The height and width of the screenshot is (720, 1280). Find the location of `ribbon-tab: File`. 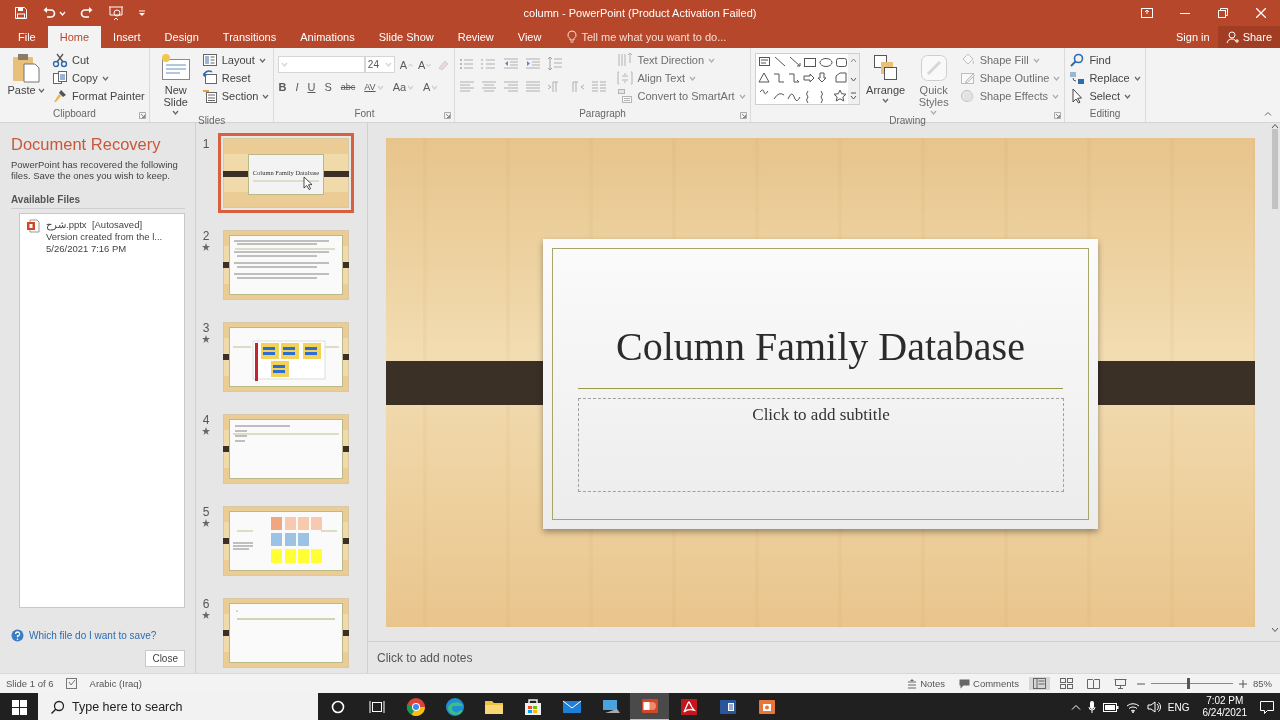

ribbon-tab: File is located at coordinates (27, 37).